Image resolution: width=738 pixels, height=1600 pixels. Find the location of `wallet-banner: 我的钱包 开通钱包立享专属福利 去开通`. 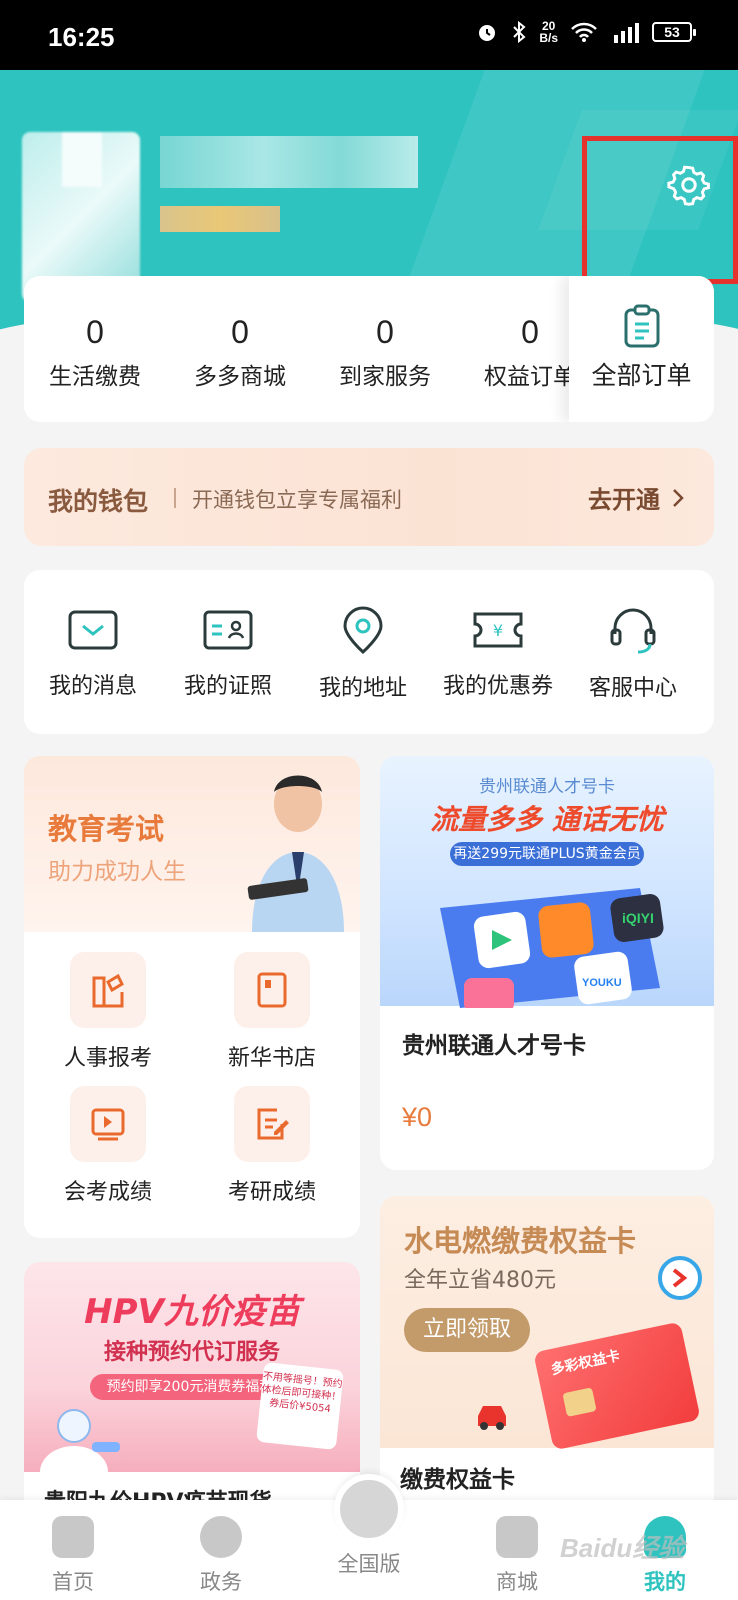

wallet-banner: 我的钱包 开通钱包立享专属福利 去开通 is located at coordinates (369, 497).